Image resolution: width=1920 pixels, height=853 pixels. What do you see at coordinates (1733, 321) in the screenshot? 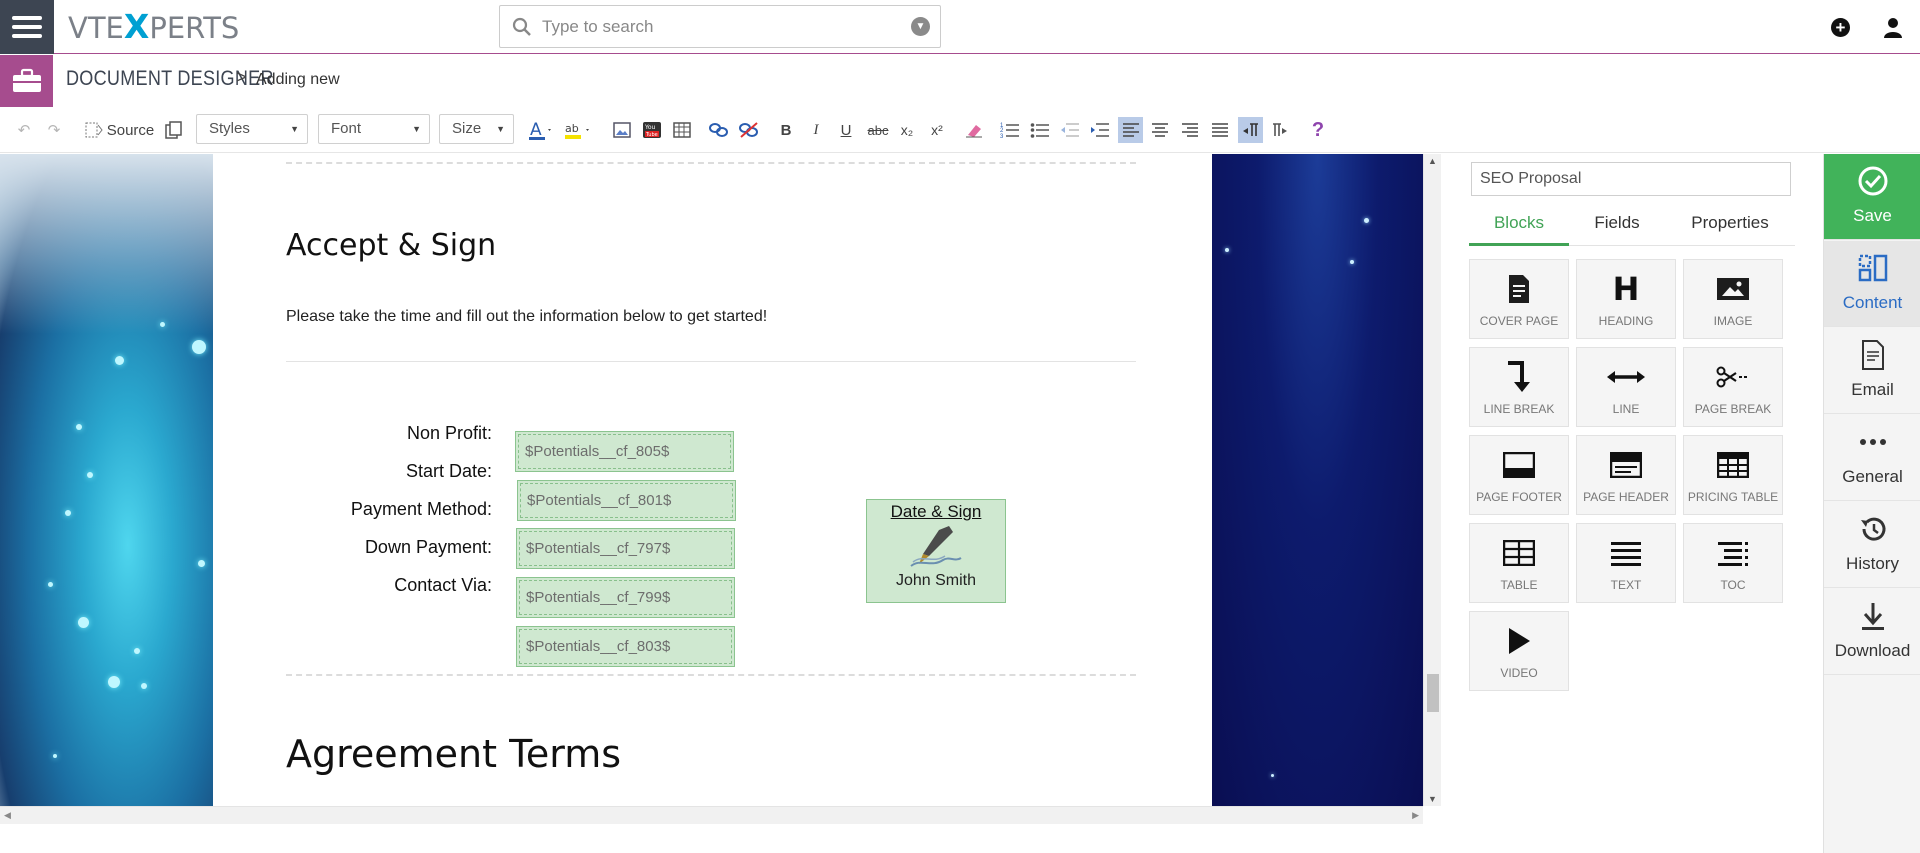
I see `block-label: IMAGE` at bounding box center [1733, 321].